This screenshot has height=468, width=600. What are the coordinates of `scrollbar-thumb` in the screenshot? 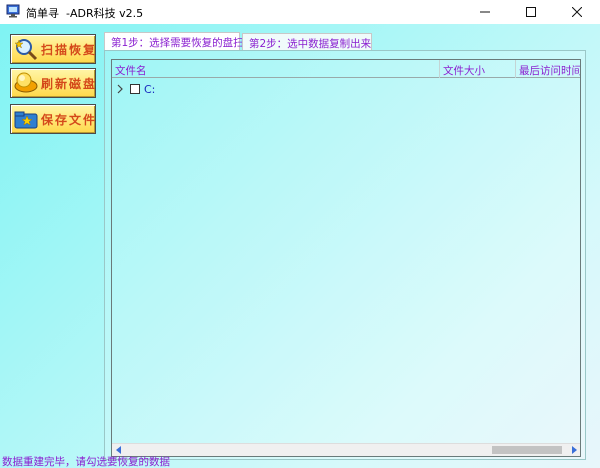 It's located at (527, 450).